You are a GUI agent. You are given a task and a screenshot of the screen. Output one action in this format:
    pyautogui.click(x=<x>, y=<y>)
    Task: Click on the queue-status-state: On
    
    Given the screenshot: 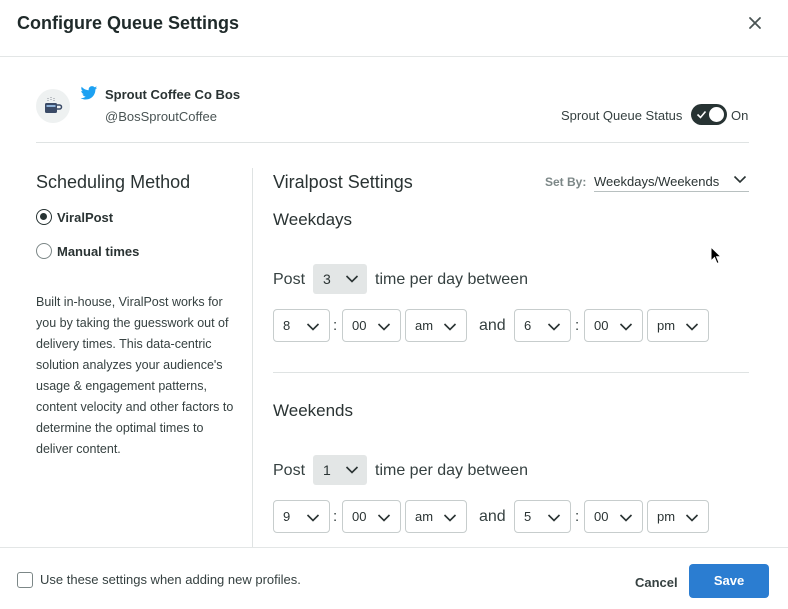 What is the action you would take?
    pyautogui.click(x=740, y=115)
    